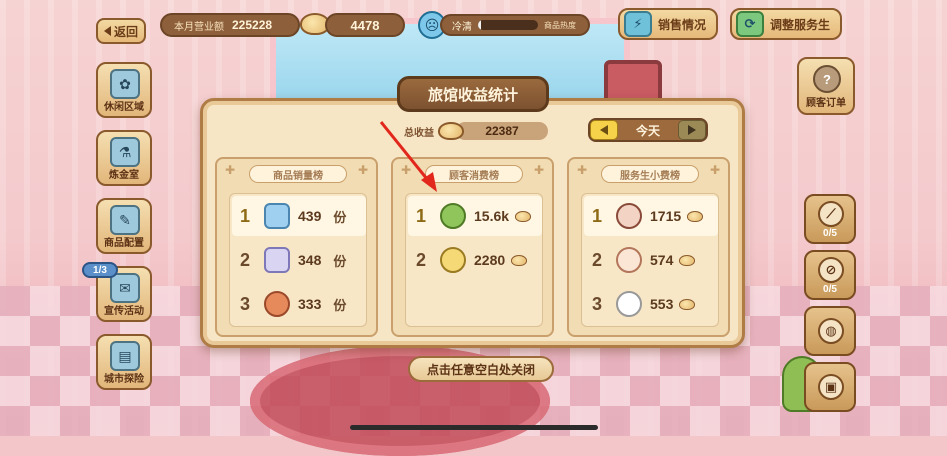  Describe the element at coordinates (830, 289) in the screenshot. I see `slot-2-count: 0/5` at that location.